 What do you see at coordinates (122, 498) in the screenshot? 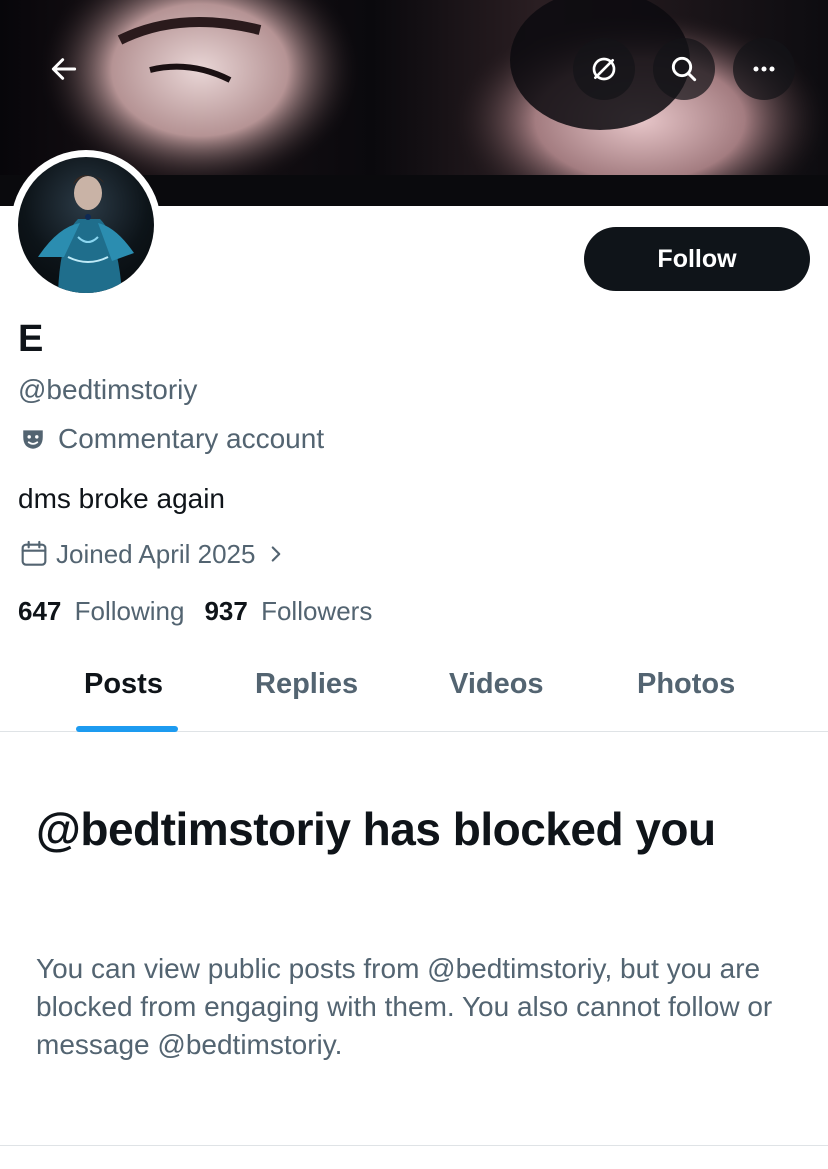
I see `bio: dms broke again` at bounding box center [122, 498].